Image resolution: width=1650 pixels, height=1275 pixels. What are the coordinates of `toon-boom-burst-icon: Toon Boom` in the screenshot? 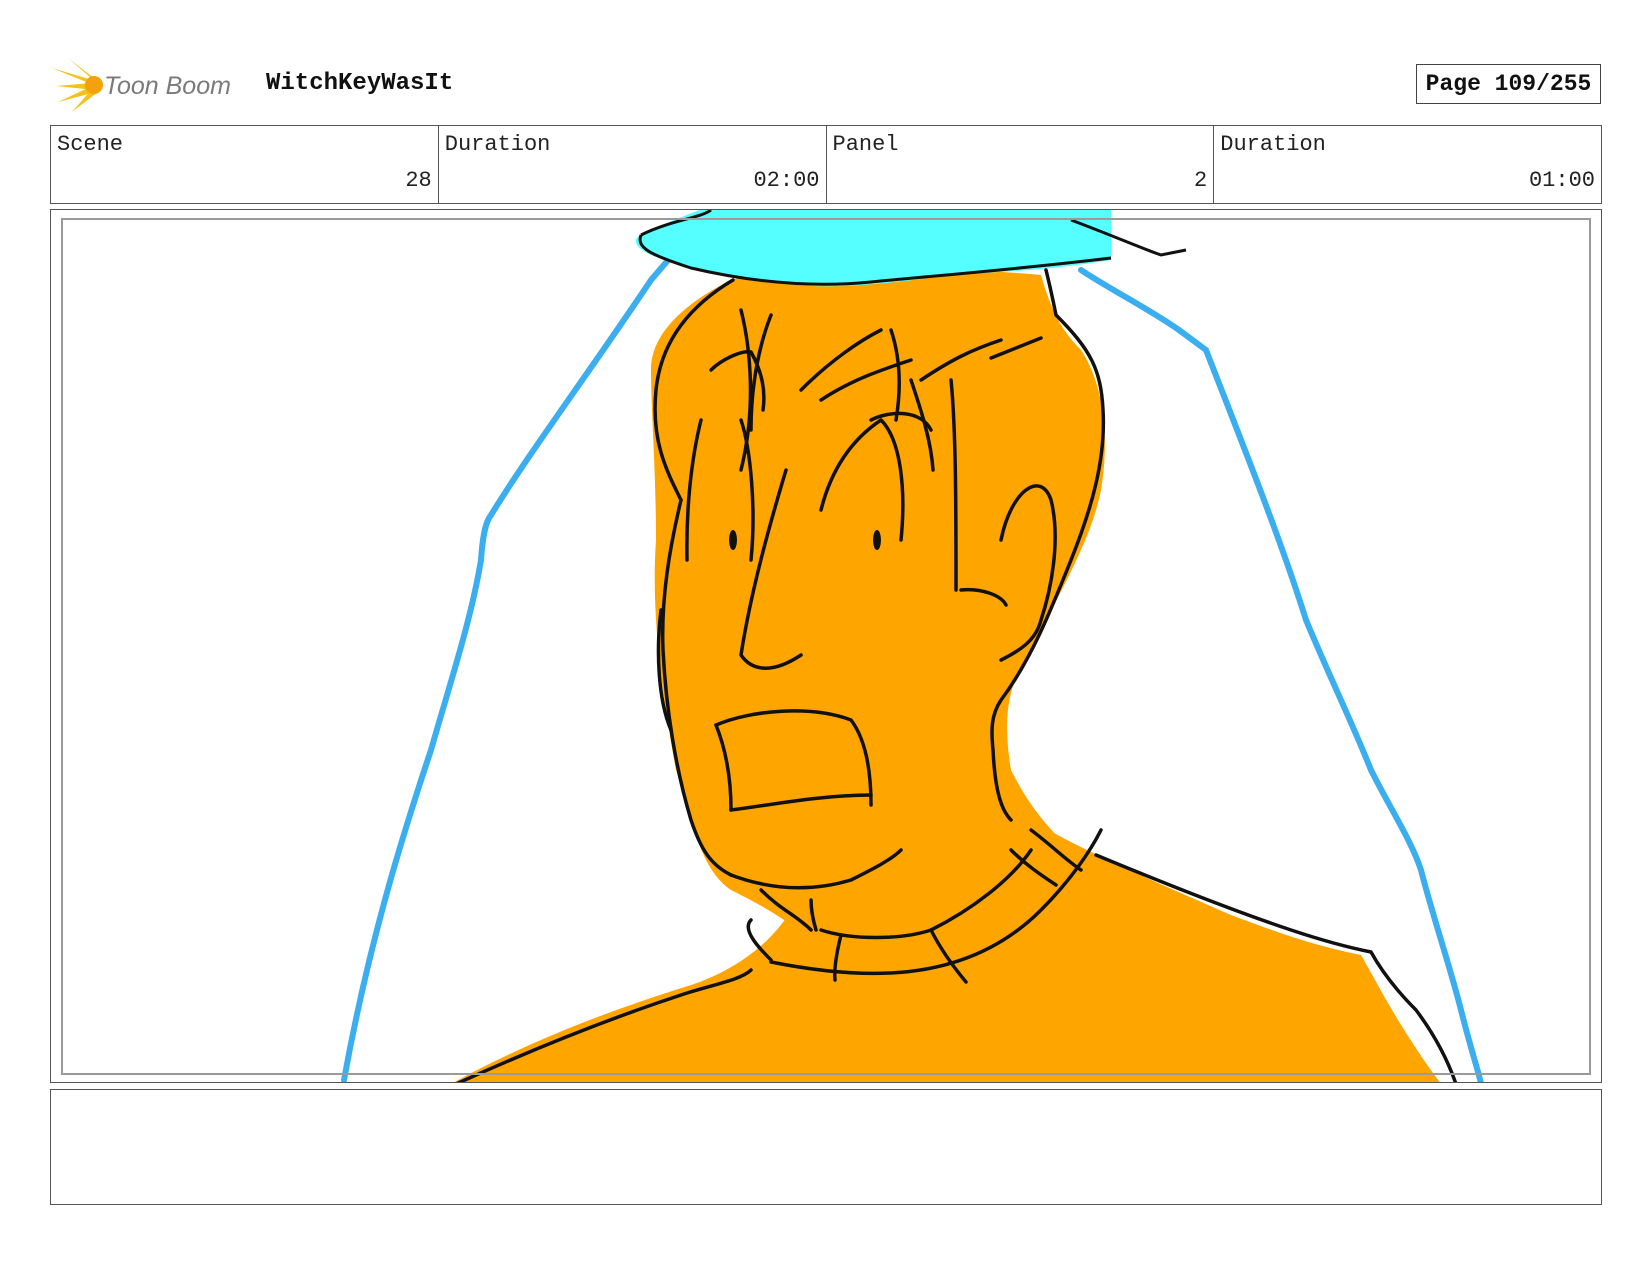 It's located at (141, 85).